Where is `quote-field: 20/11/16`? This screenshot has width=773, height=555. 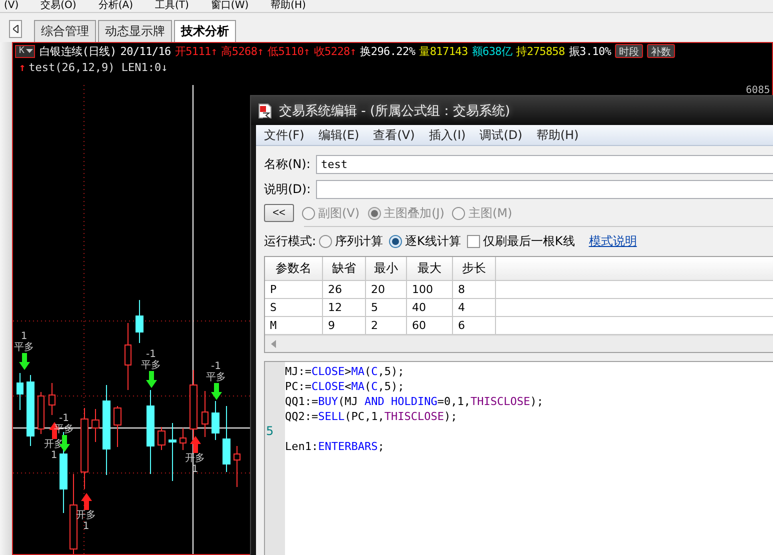
quote-field: 20/11/16 is located at coordinates (145, 51).